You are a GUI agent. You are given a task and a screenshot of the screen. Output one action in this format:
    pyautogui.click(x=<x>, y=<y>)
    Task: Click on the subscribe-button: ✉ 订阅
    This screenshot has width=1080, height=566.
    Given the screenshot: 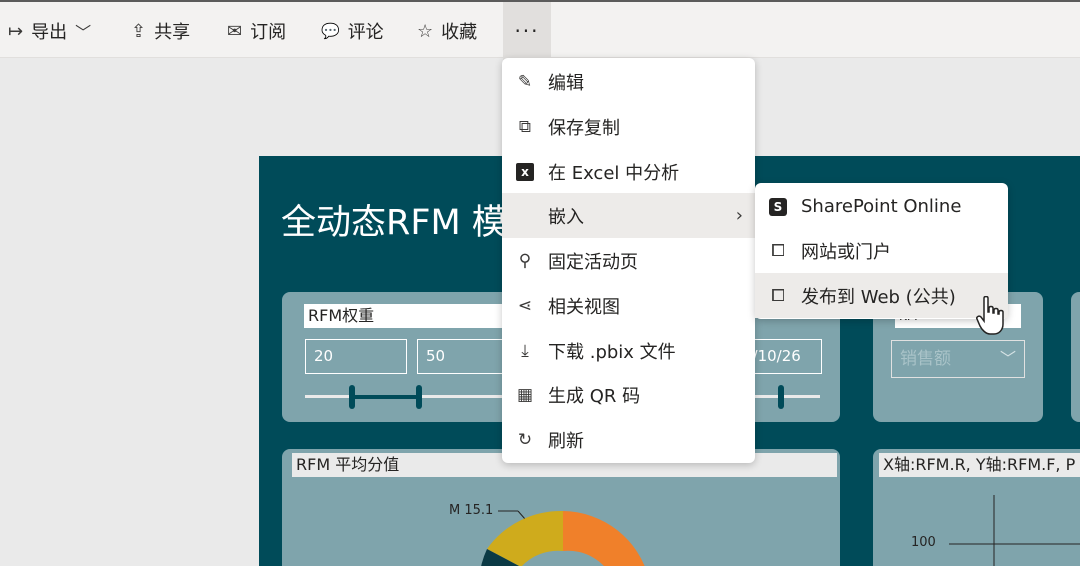 What is the action you would take?
    pyautogui.click(x=256, y=31)
    